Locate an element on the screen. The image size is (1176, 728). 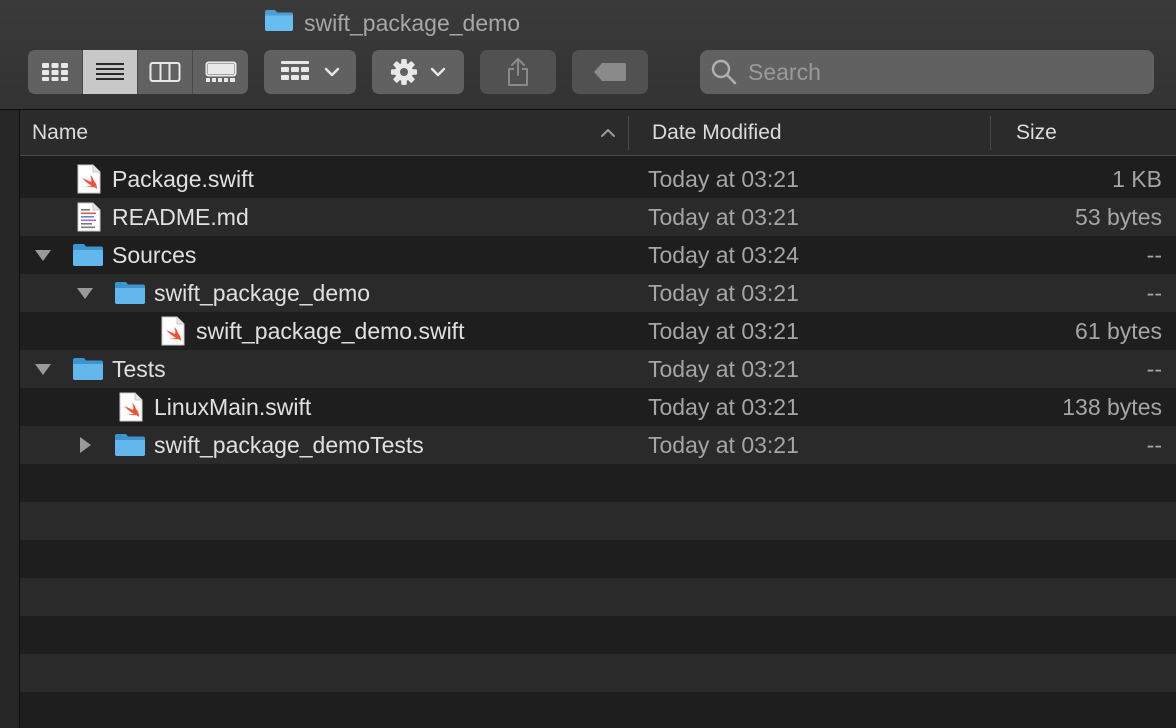
name-column-header: Name is located at coordinates (327, 132).